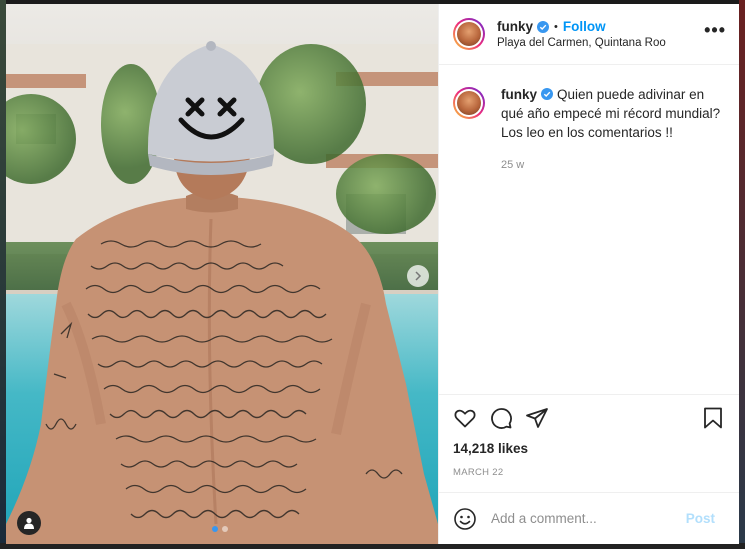 The height and width of the screenshot is (549, 745). What do you see at coordinates (469, 34) in the screenshot?
I see `avatar` at bounding box center [469, 34].